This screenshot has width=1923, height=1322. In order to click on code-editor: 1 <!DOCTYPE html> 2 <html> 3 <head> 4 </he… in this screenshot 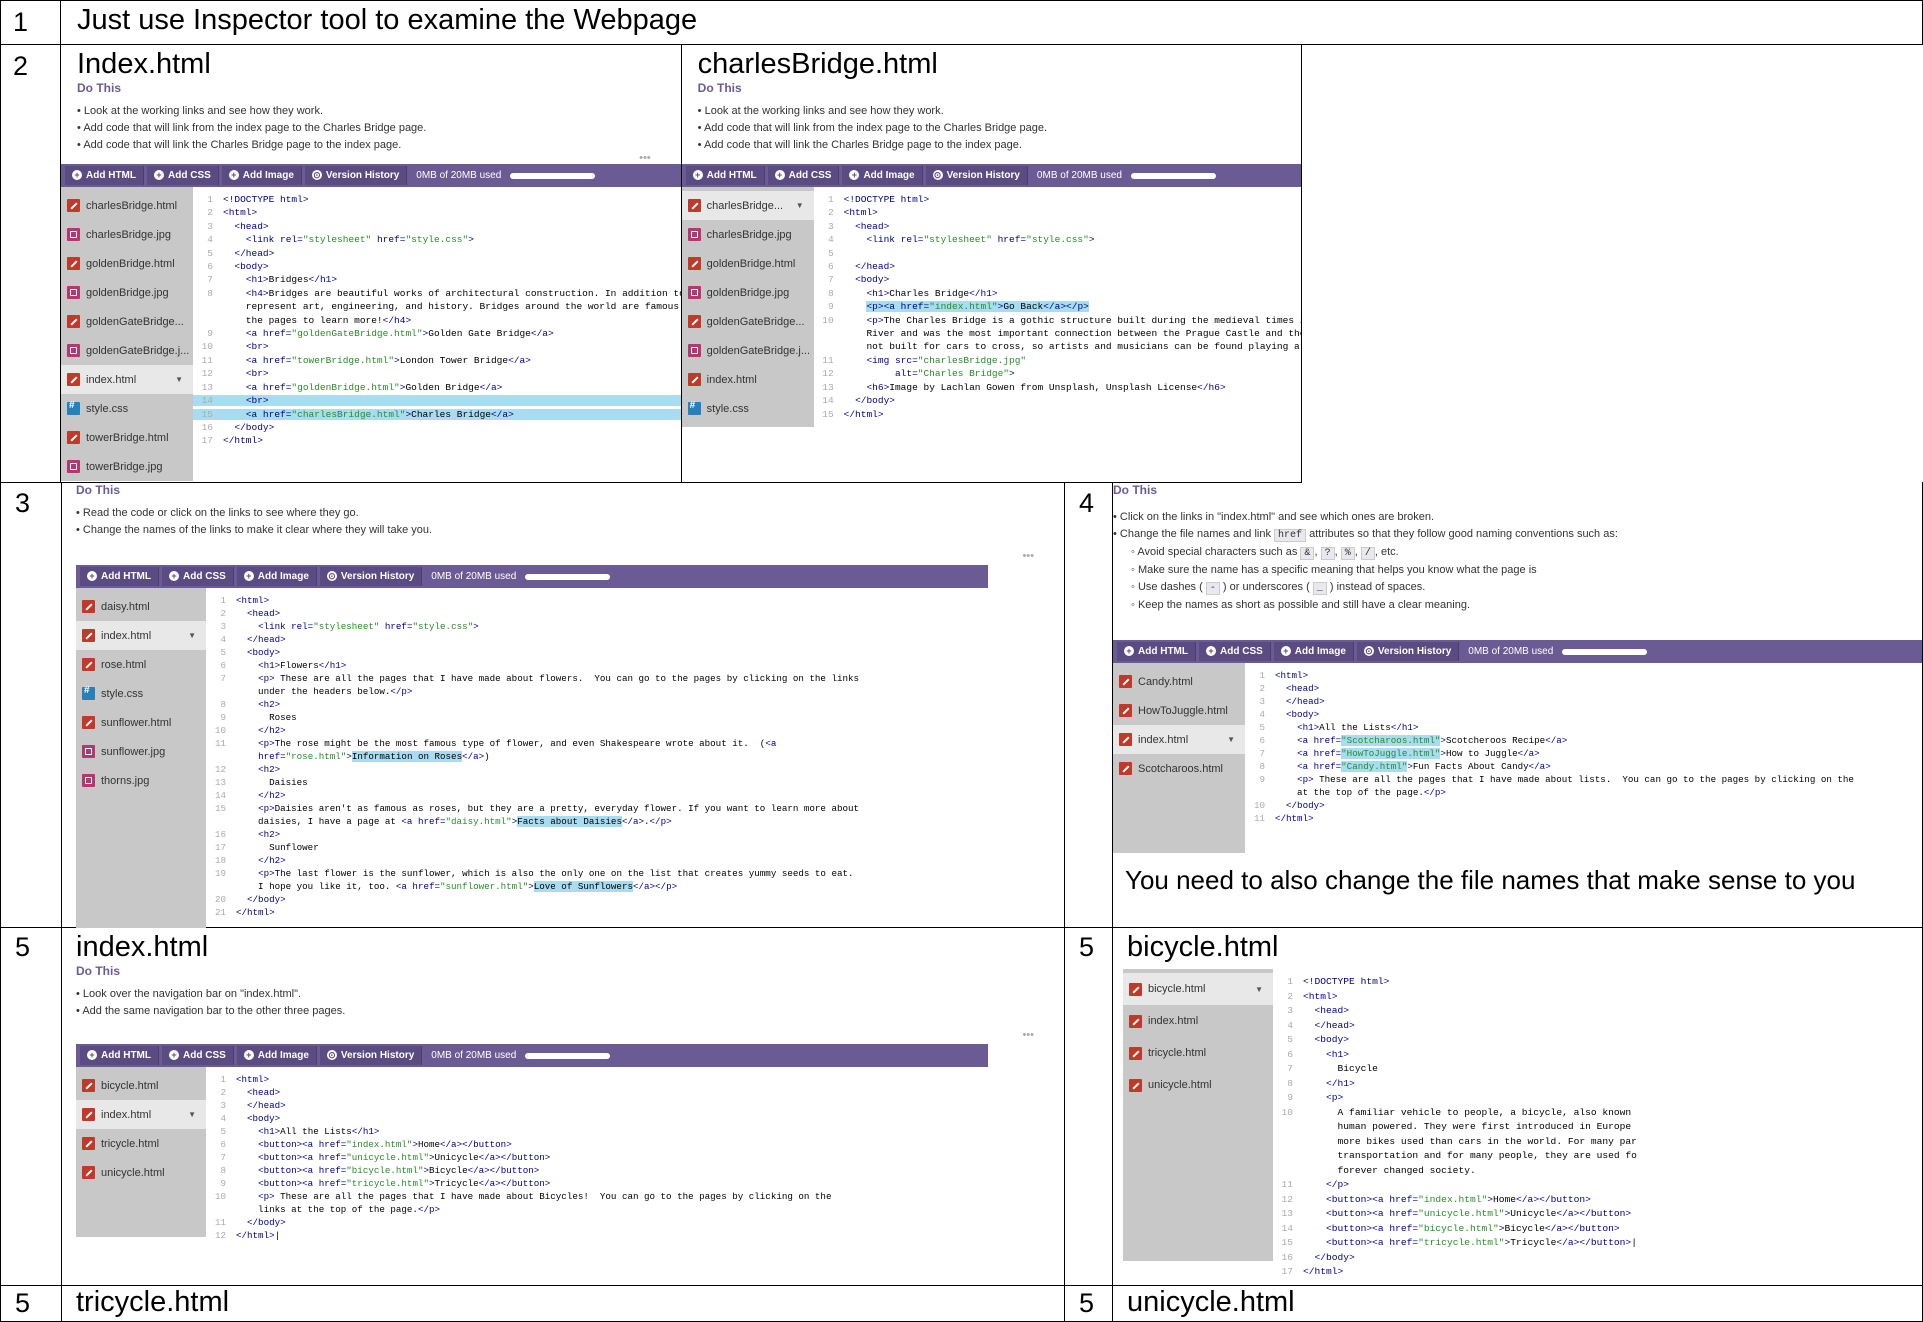, I will do `click(1597, 1124)`.